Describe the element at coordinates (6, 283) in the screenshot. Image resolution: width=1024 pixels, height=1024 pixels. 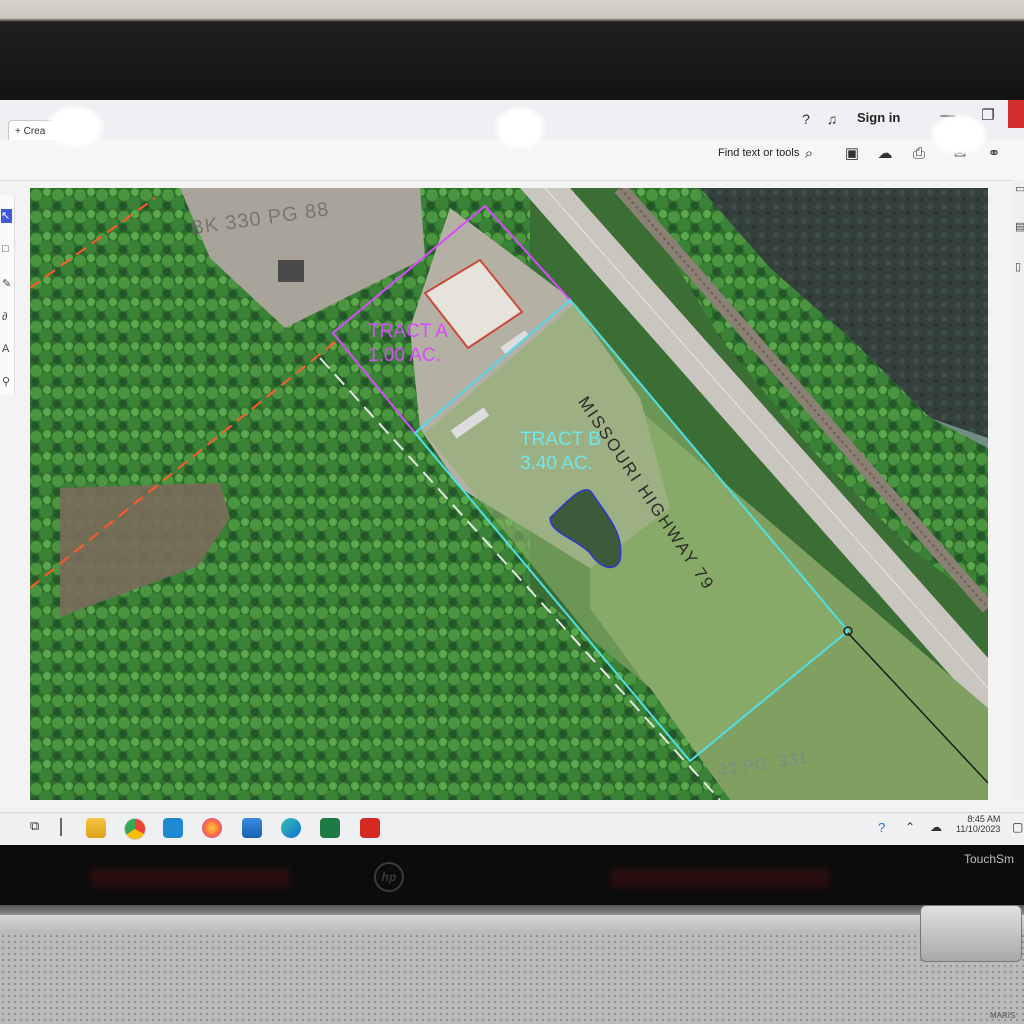
I see `pen-tool-icon: ✎` at that location.